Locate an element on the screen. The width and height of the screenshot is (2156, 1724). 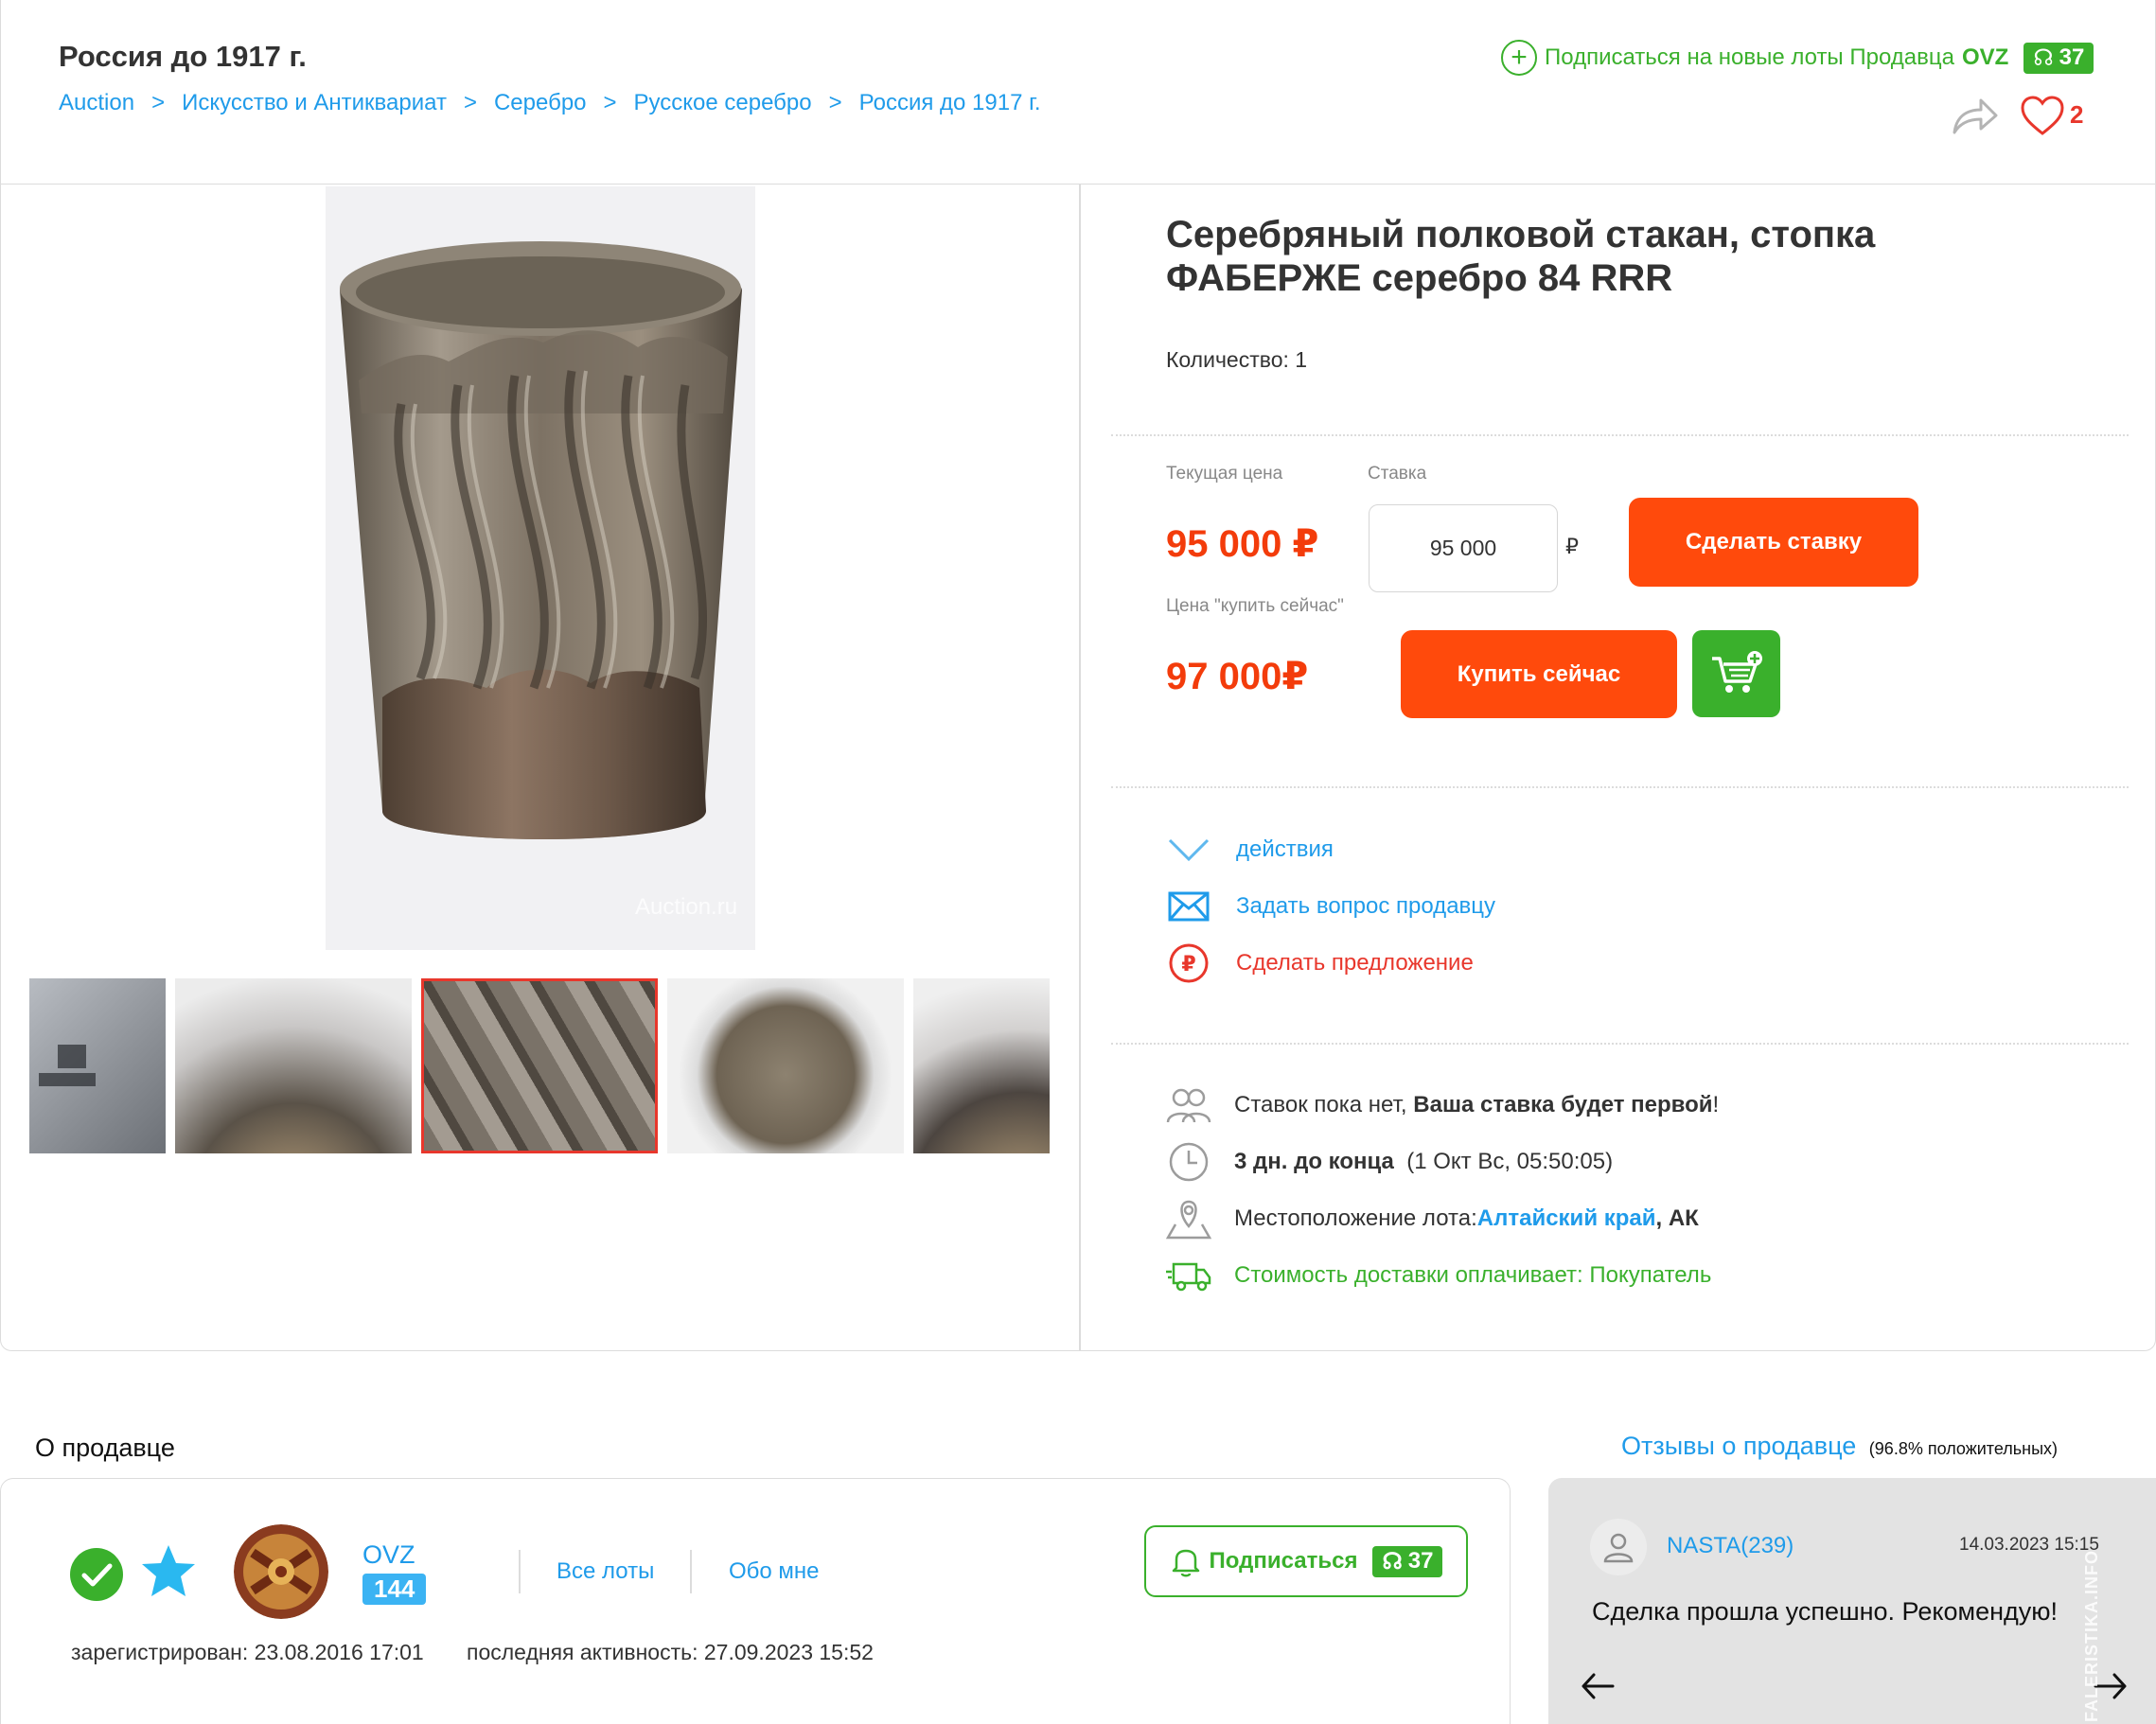
bid-label: Ставка is located at coordinates (1397, 474).